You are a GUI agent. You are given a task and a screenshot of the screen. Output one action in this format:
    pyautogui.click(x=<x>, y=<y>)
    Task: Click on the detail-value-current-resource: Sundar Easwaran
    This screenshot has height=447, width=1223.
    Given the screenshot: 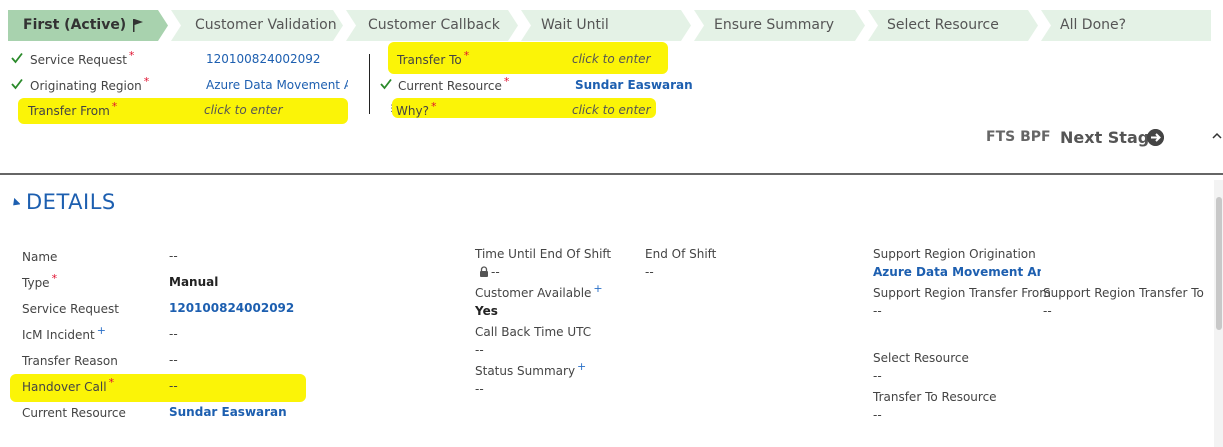 What is the action you would take?
    pyautogui.click(x=228, y=412)
    